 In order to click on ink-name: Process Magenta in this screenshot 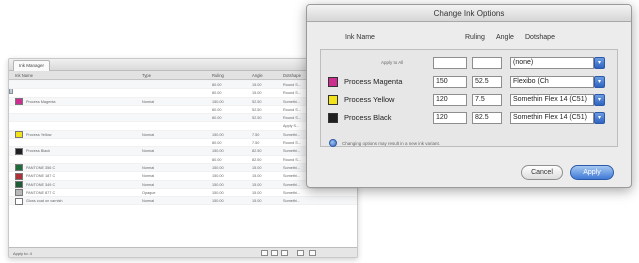, I will do `click(373, 81)`.